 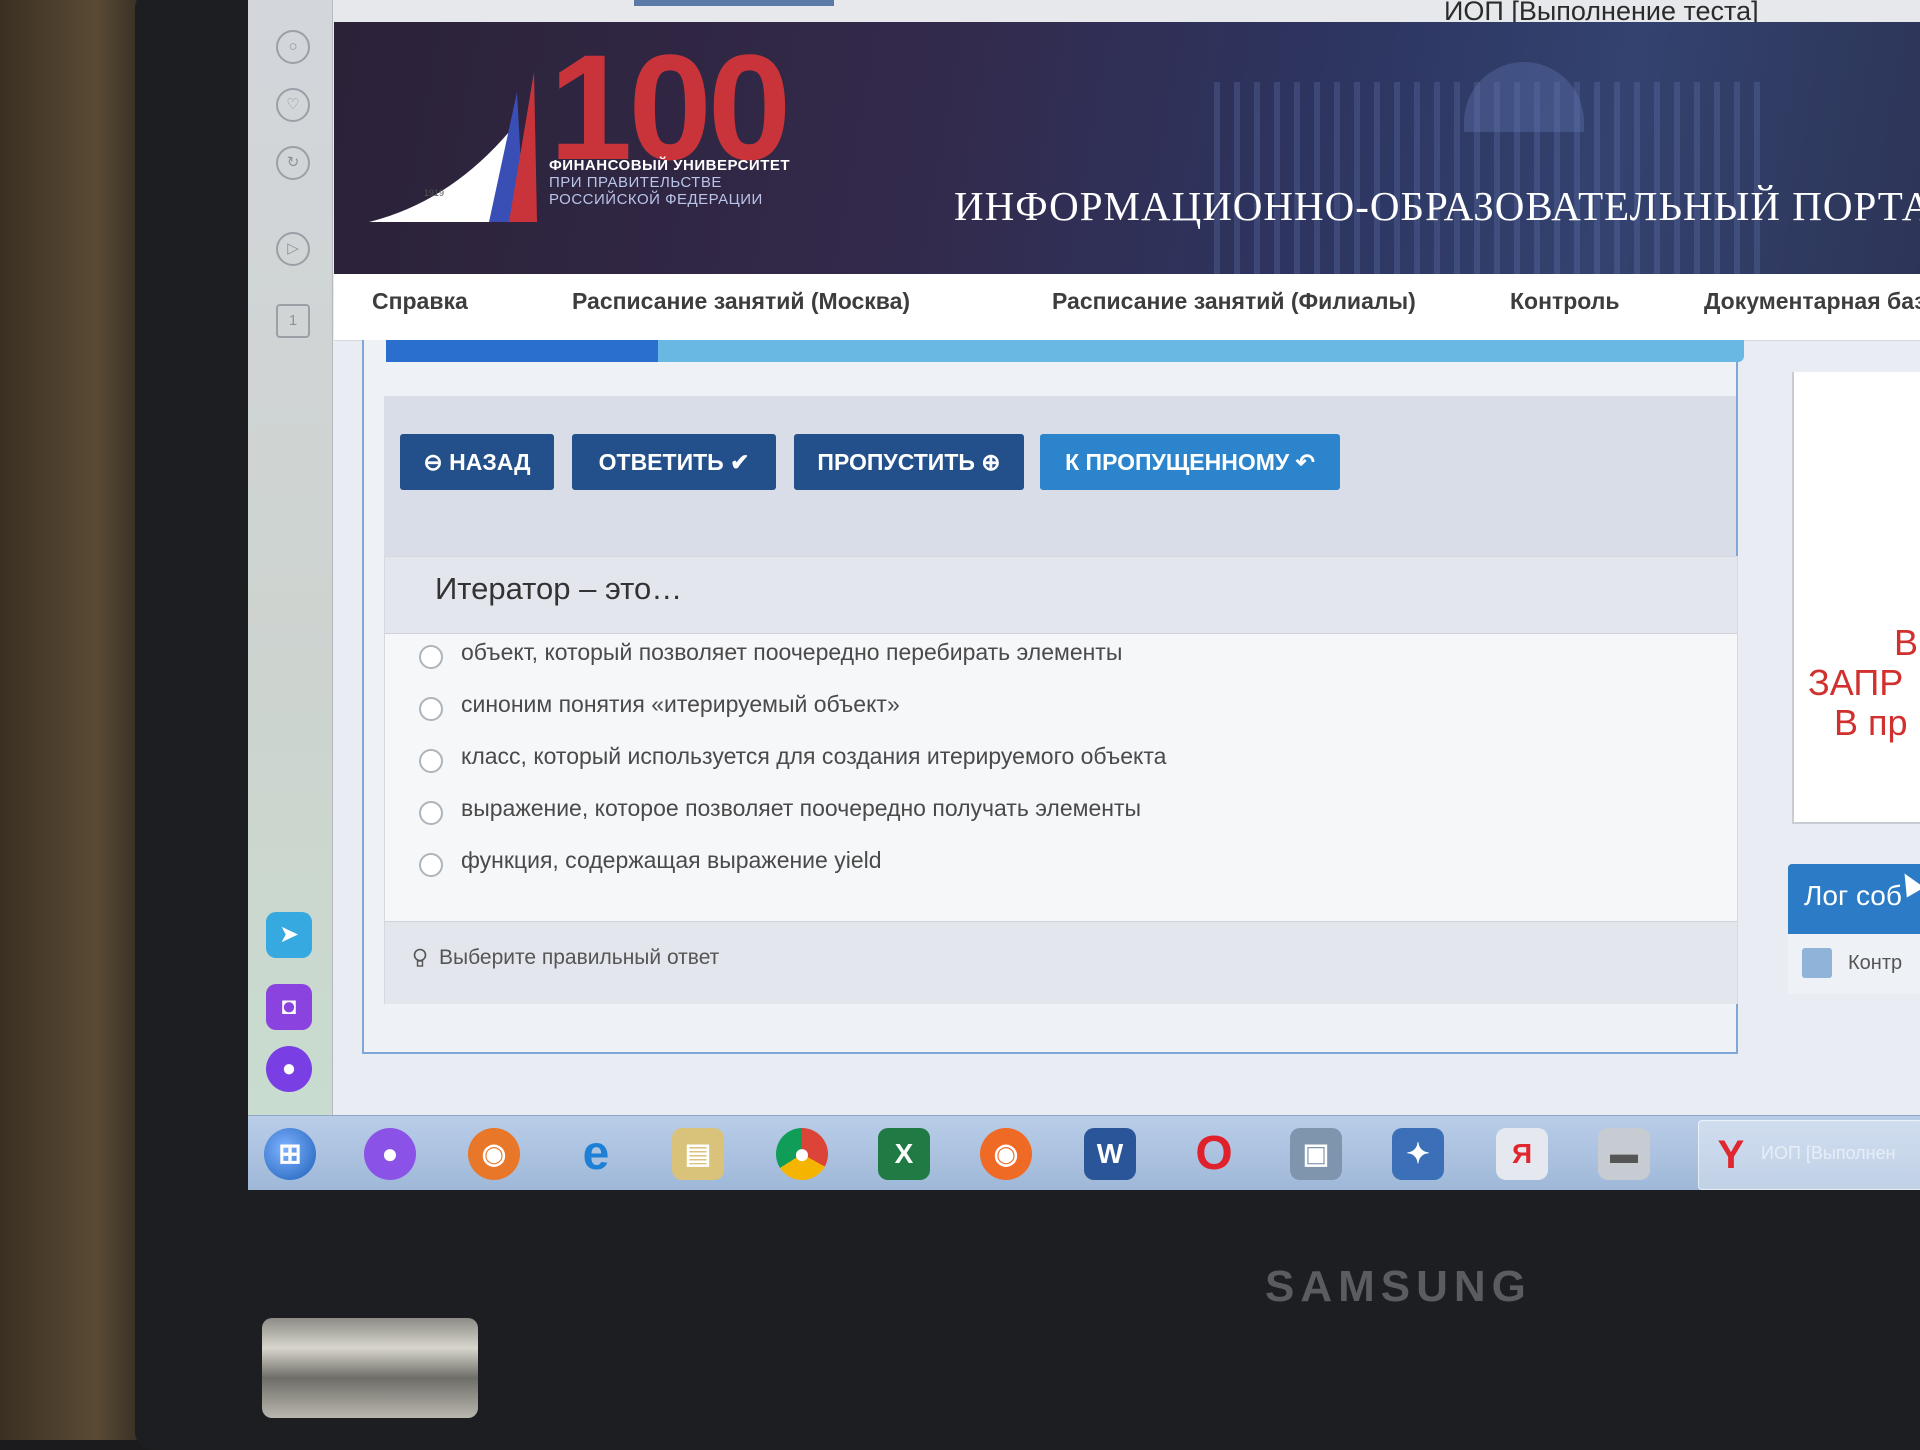 What do you see at coordinates (289, 1007) in the screenshot?
I see `camera-app-icon: ◘` at bounding box center [289, 1007].